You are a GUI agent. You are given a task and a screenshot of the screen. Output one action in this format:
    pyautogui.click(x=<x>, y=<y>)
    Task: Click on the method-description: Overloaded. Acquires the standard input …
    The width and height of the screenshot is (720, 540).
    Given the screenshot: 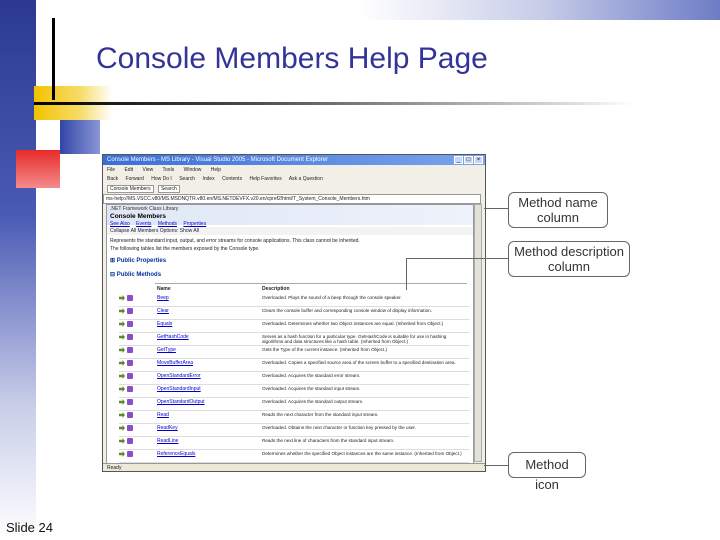 What is the action you would take?
    pyautogui.click(x=311, y=388)
    